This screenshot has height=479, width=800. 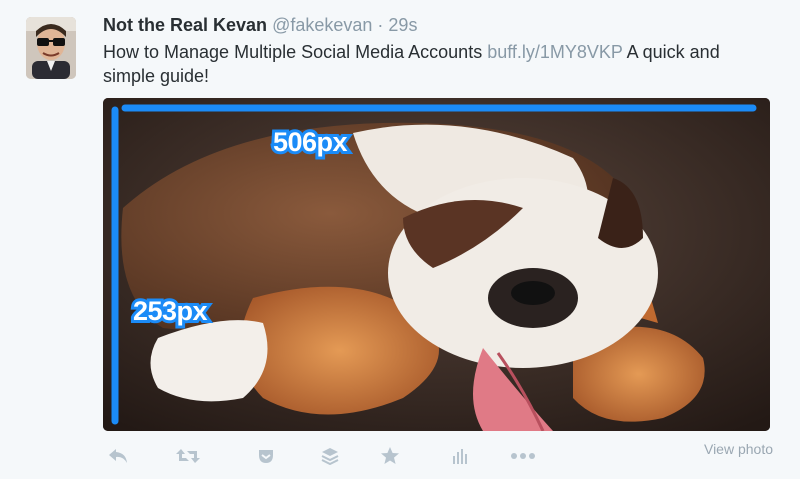 I want to click on tweet-header: Not the Real Kevan @fakekevan · 29s, so click(x=260, y=25).